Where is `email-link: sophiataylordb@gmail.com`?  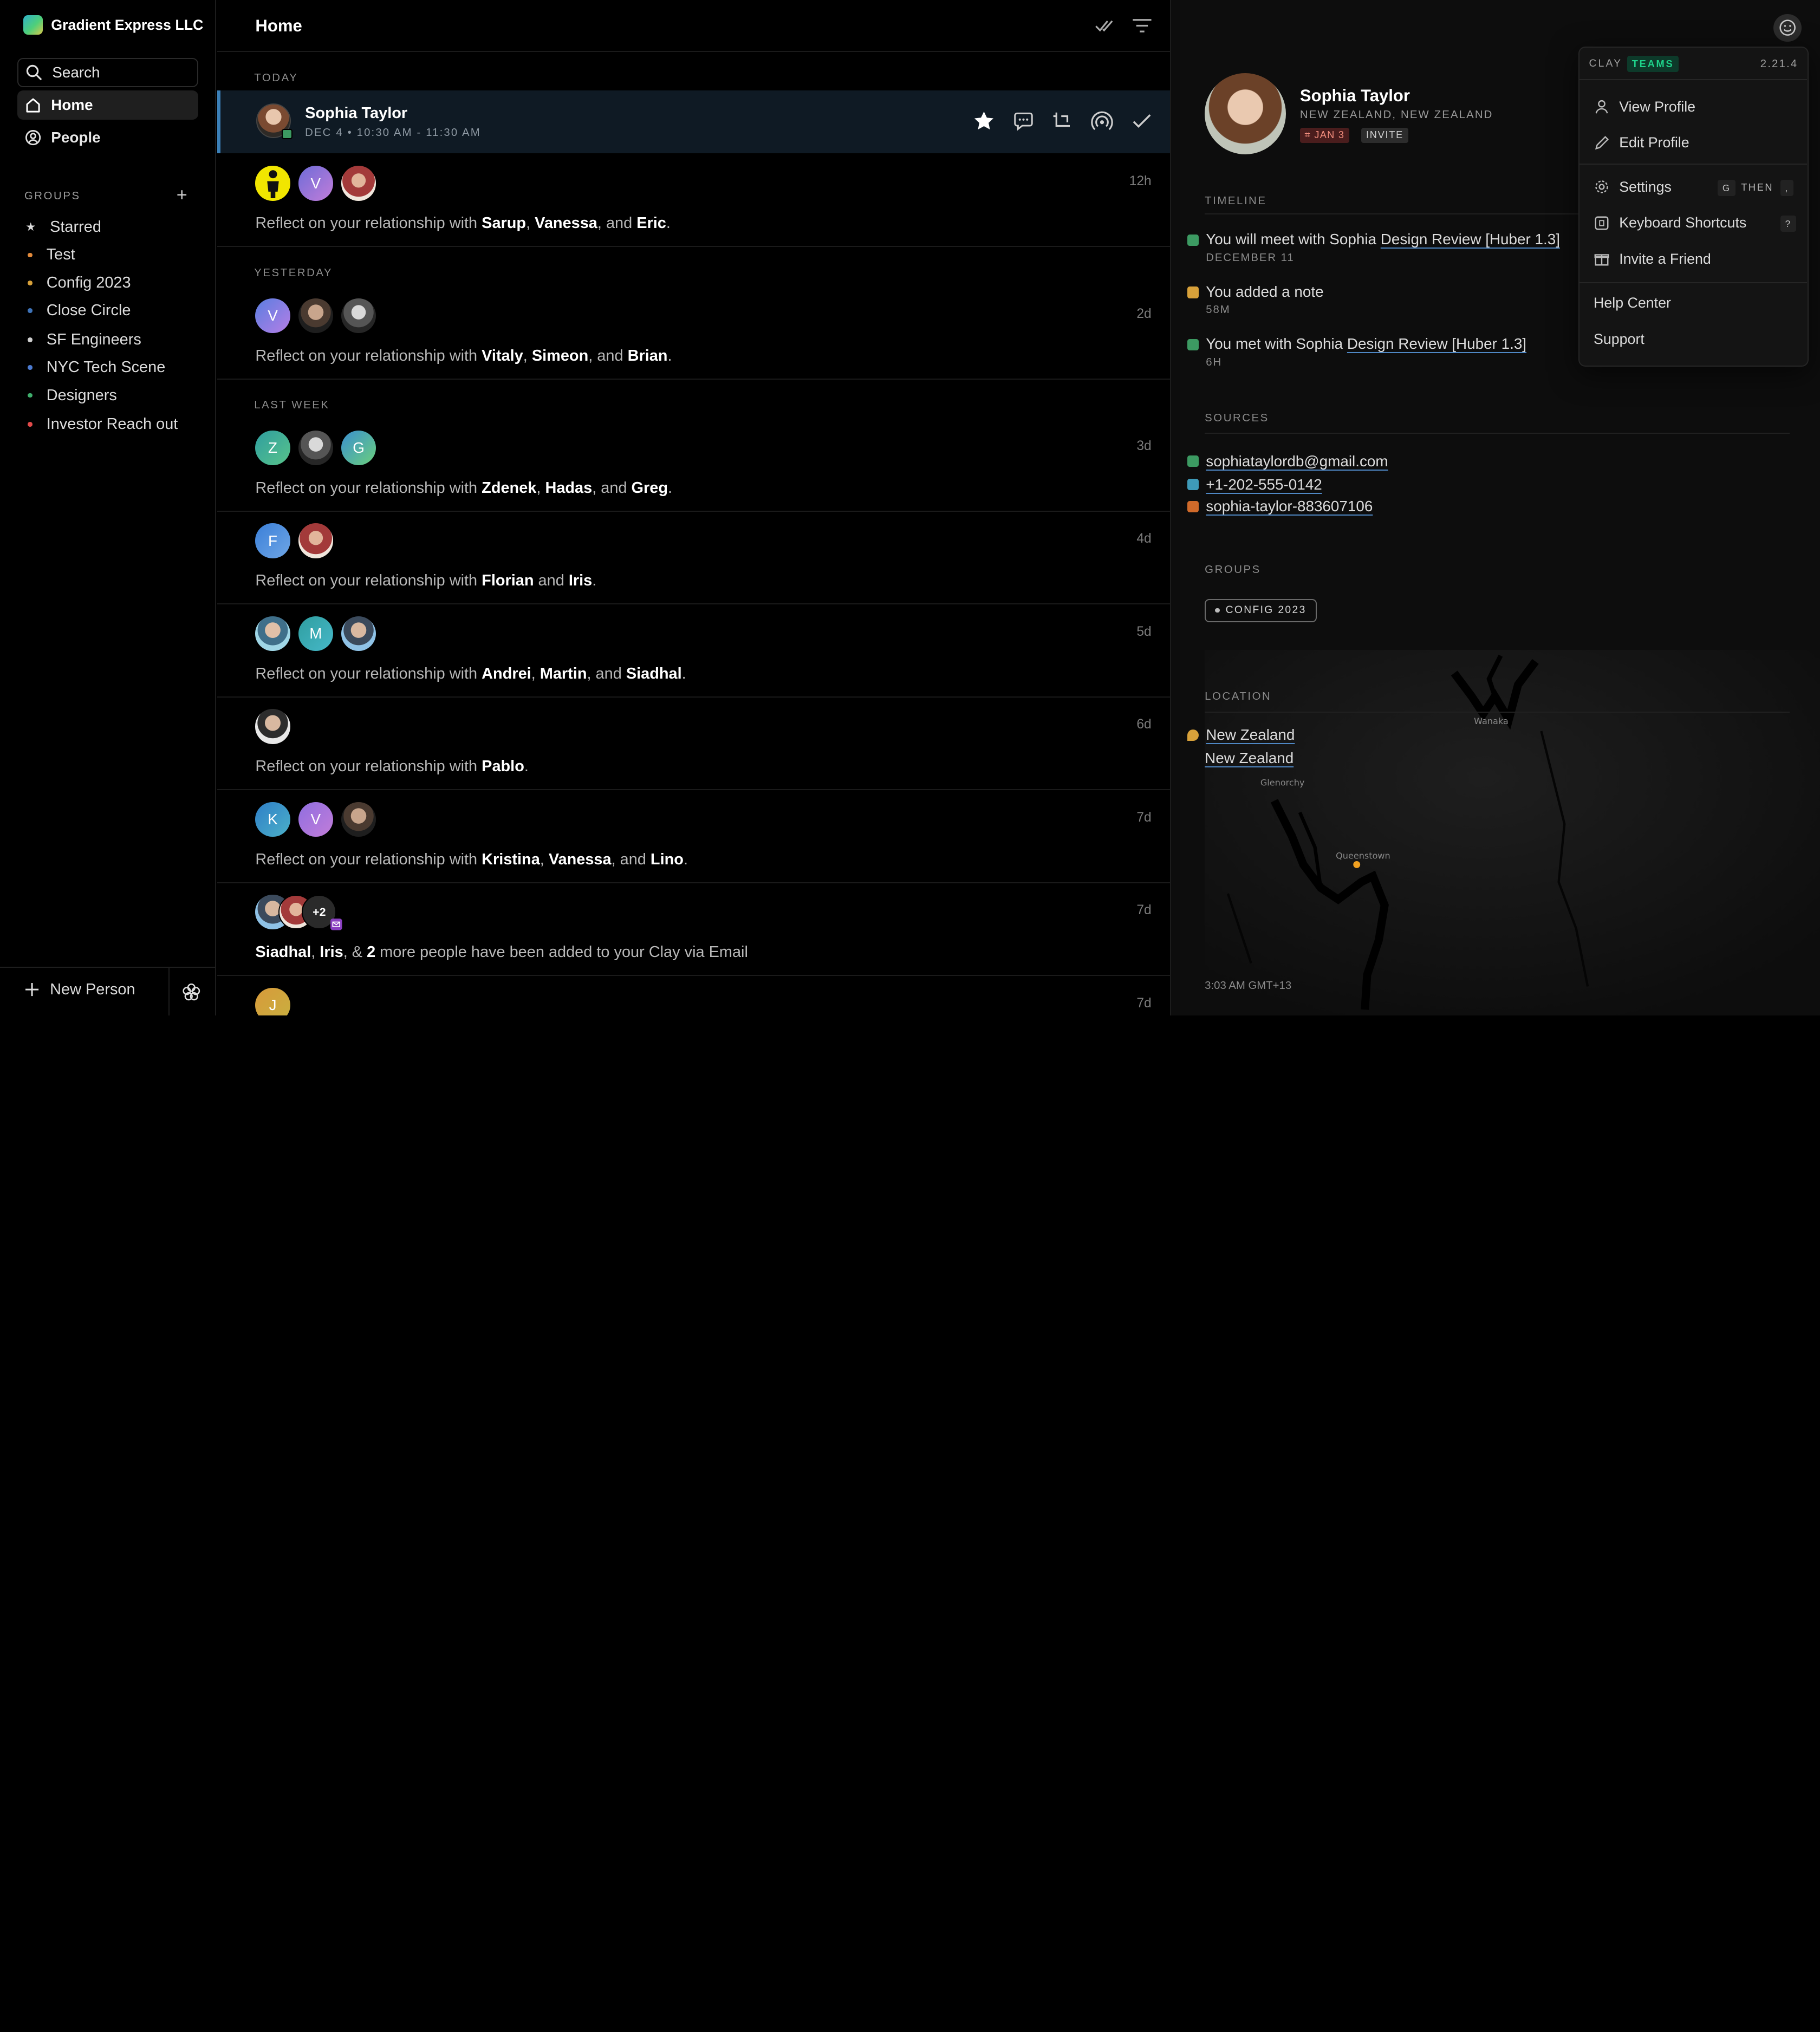
email-link: sophiataylordb@gmail.com is located at coordinates (1297, 461).